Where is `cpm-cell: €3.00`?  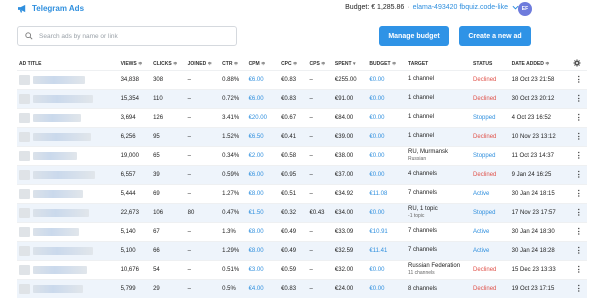
cpm-cell: €3.00 is located at coordinates (263, 269).